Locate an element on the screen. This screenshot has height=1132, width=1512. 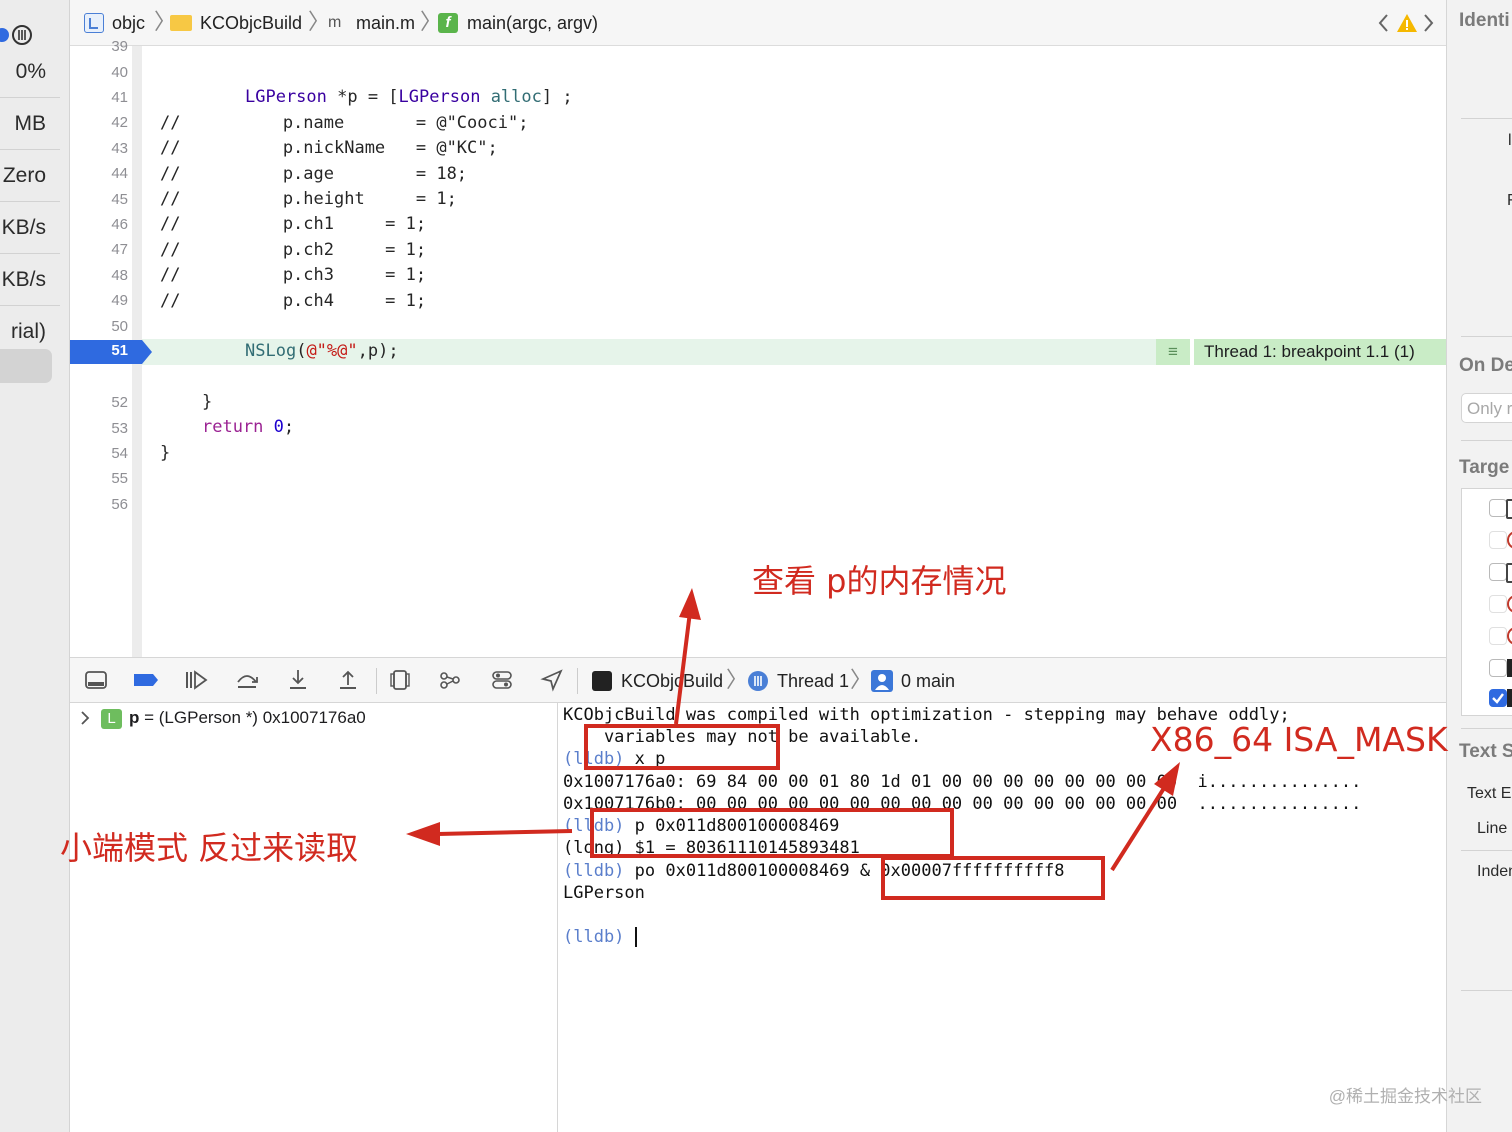
annotation-arrows is located at coordinates (793, 730).